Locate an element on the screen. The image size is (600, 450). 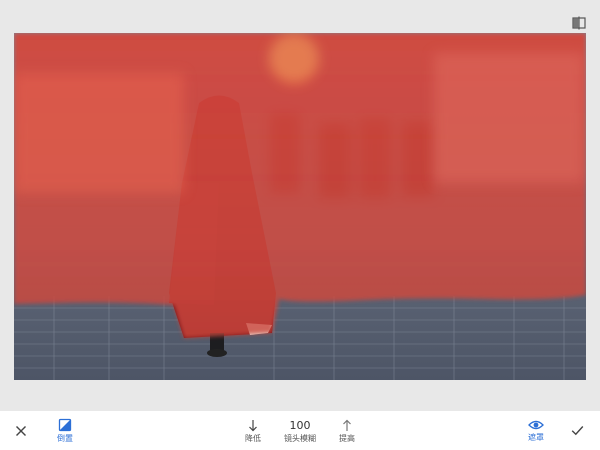
compare-icon is located at coordinates (579, 23).